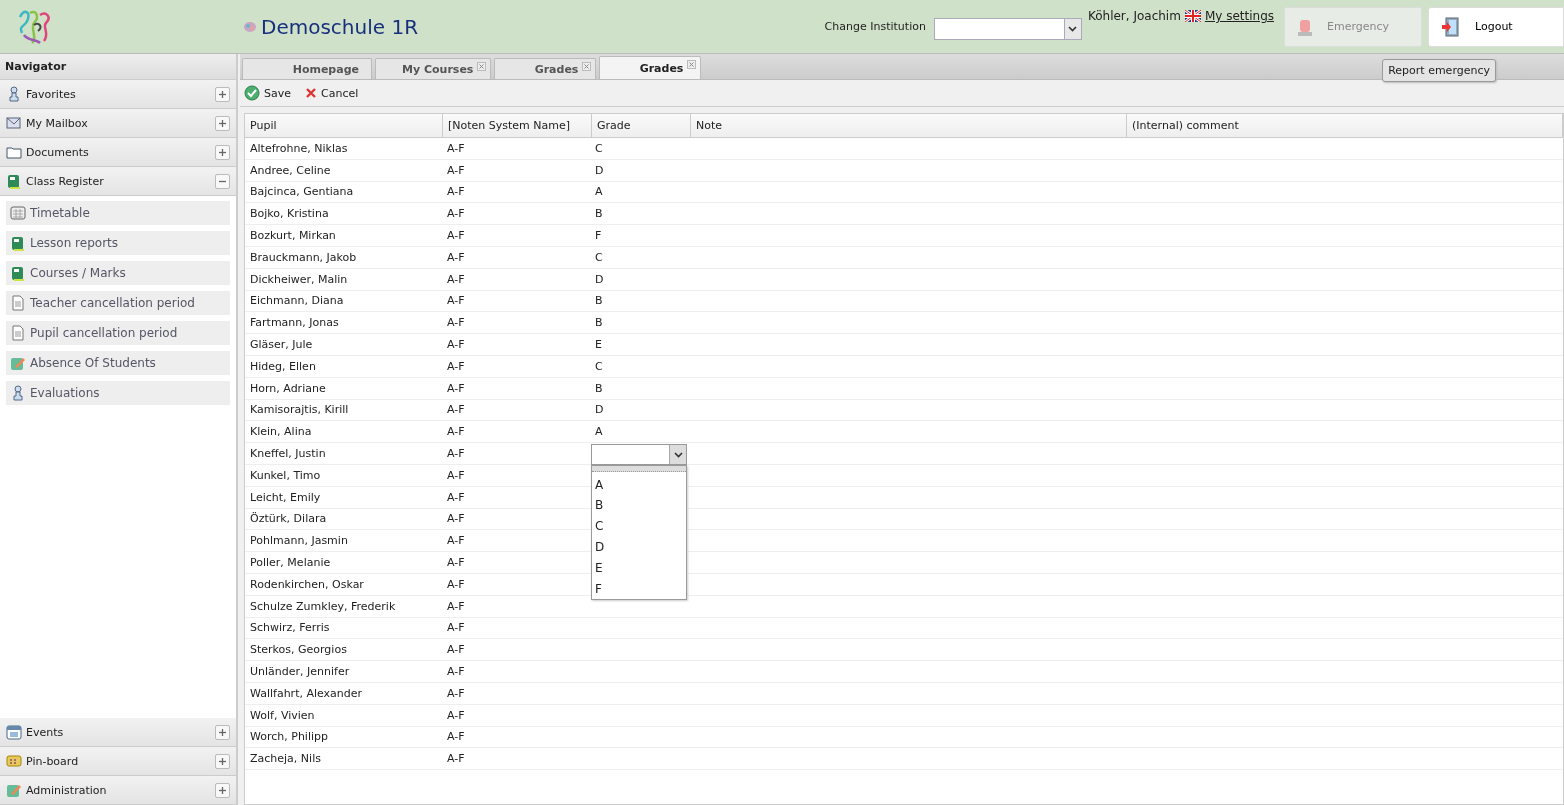 The image size is (1564, 805). I want to click on table-cell-text: Eichmann, Diana, so click(297, 301).